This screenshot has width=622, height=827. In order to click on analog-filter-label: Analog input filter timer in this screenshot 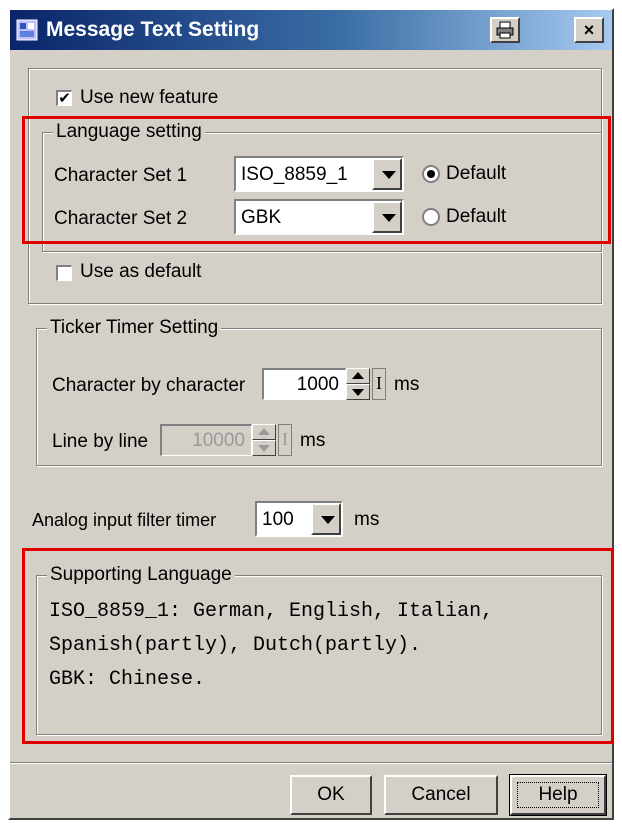, I will do `click(124, 520)`.